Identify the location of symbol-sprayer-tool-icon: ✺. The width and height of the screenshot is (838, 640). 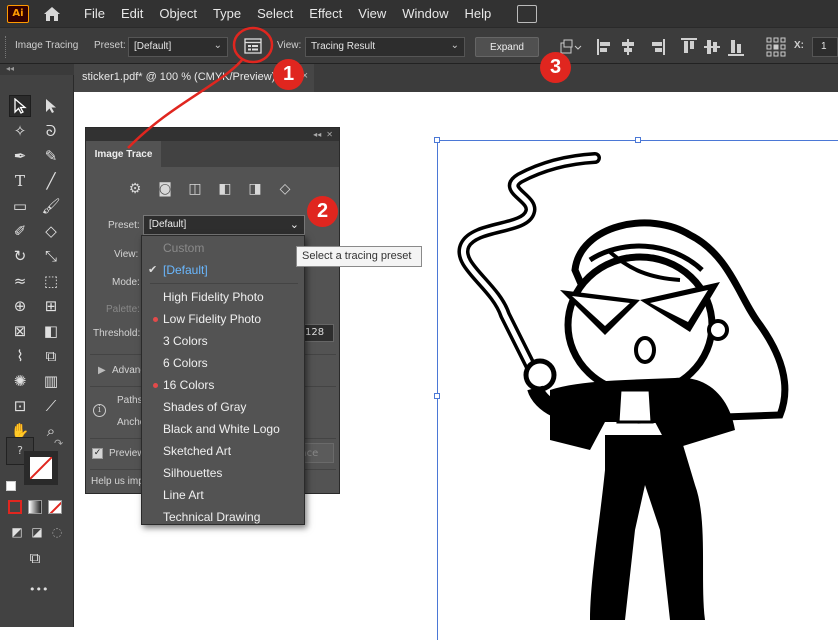
(20, 381).